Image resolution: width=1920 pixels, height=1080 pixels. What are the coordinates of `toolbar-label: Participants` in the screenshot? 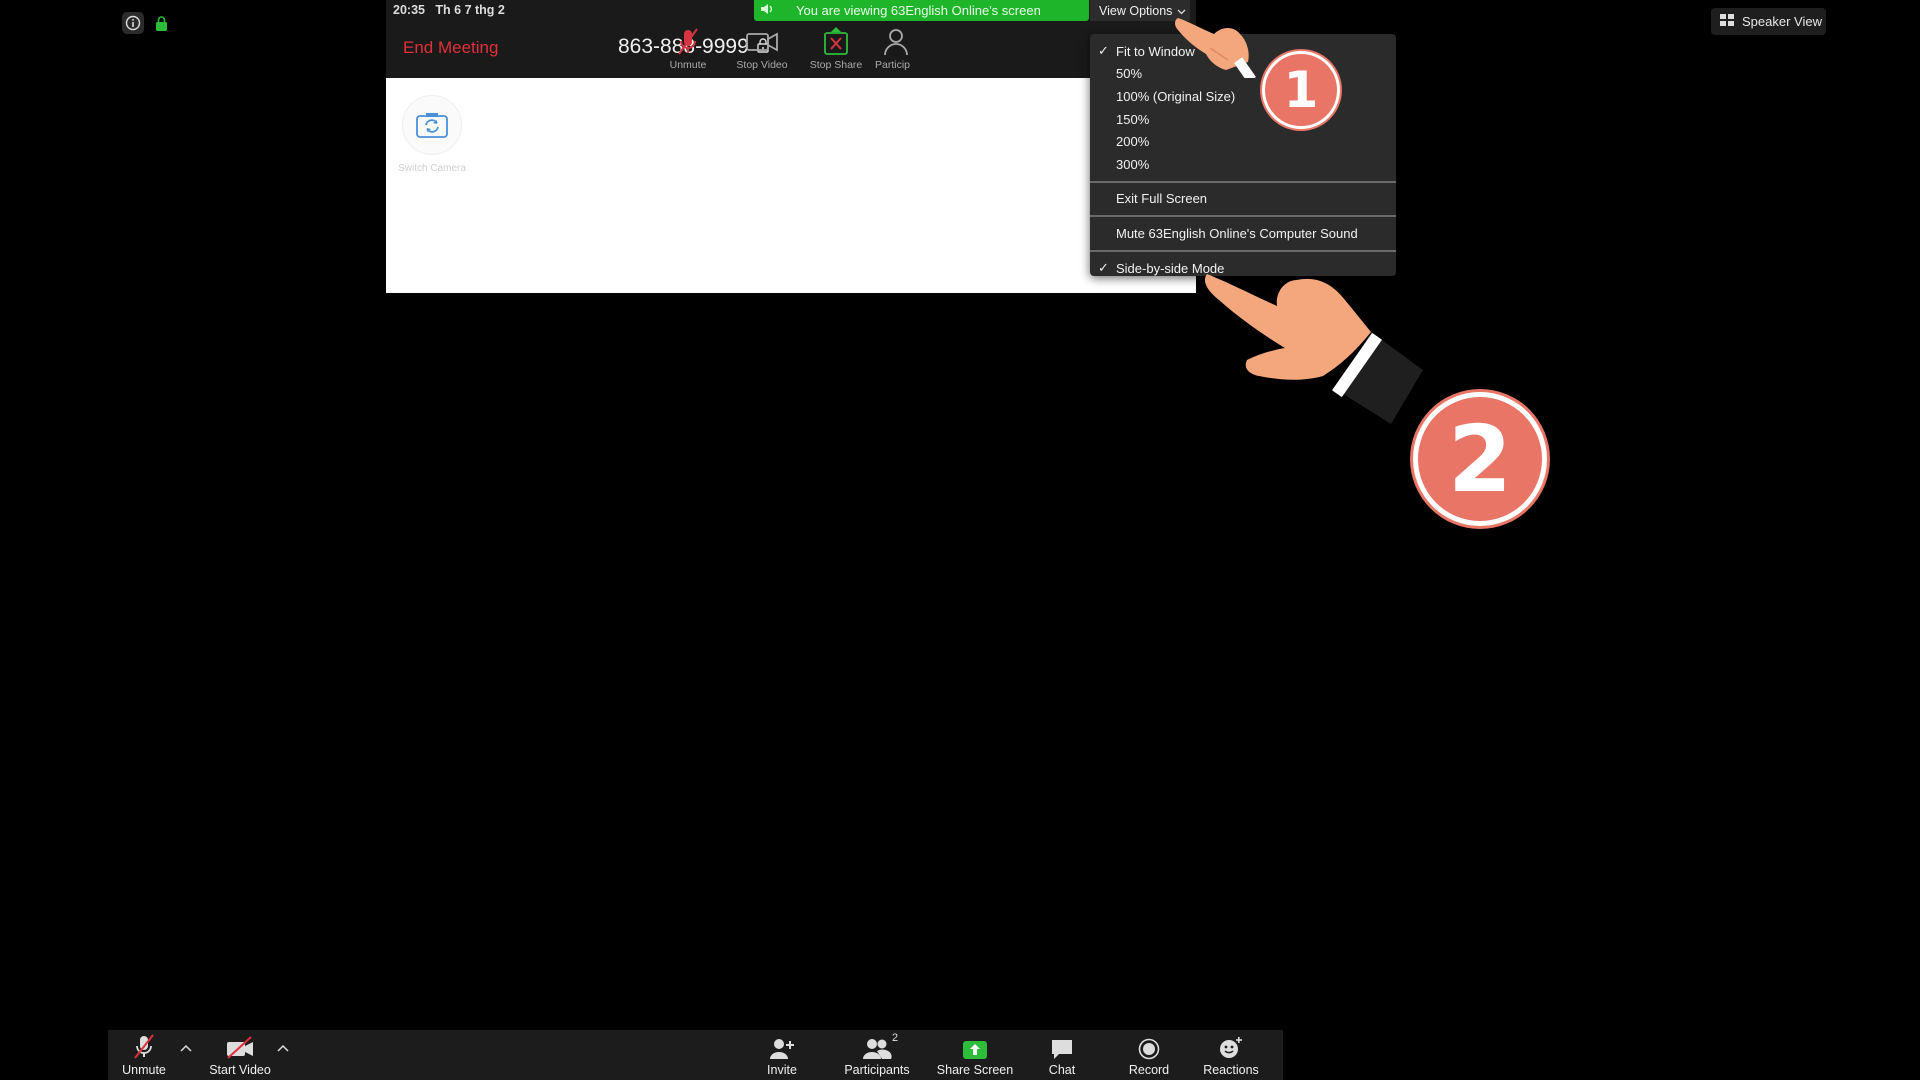 It's located at (877, 1070).